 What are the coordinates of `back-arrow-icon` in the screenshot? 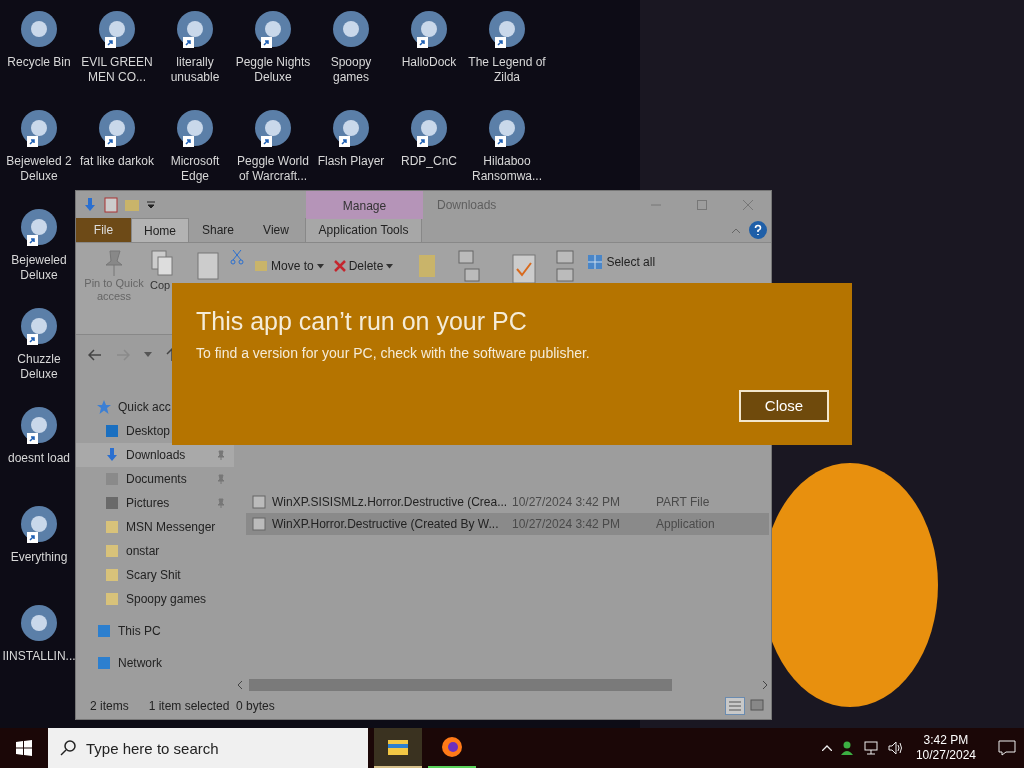 It's located at (95, 355).